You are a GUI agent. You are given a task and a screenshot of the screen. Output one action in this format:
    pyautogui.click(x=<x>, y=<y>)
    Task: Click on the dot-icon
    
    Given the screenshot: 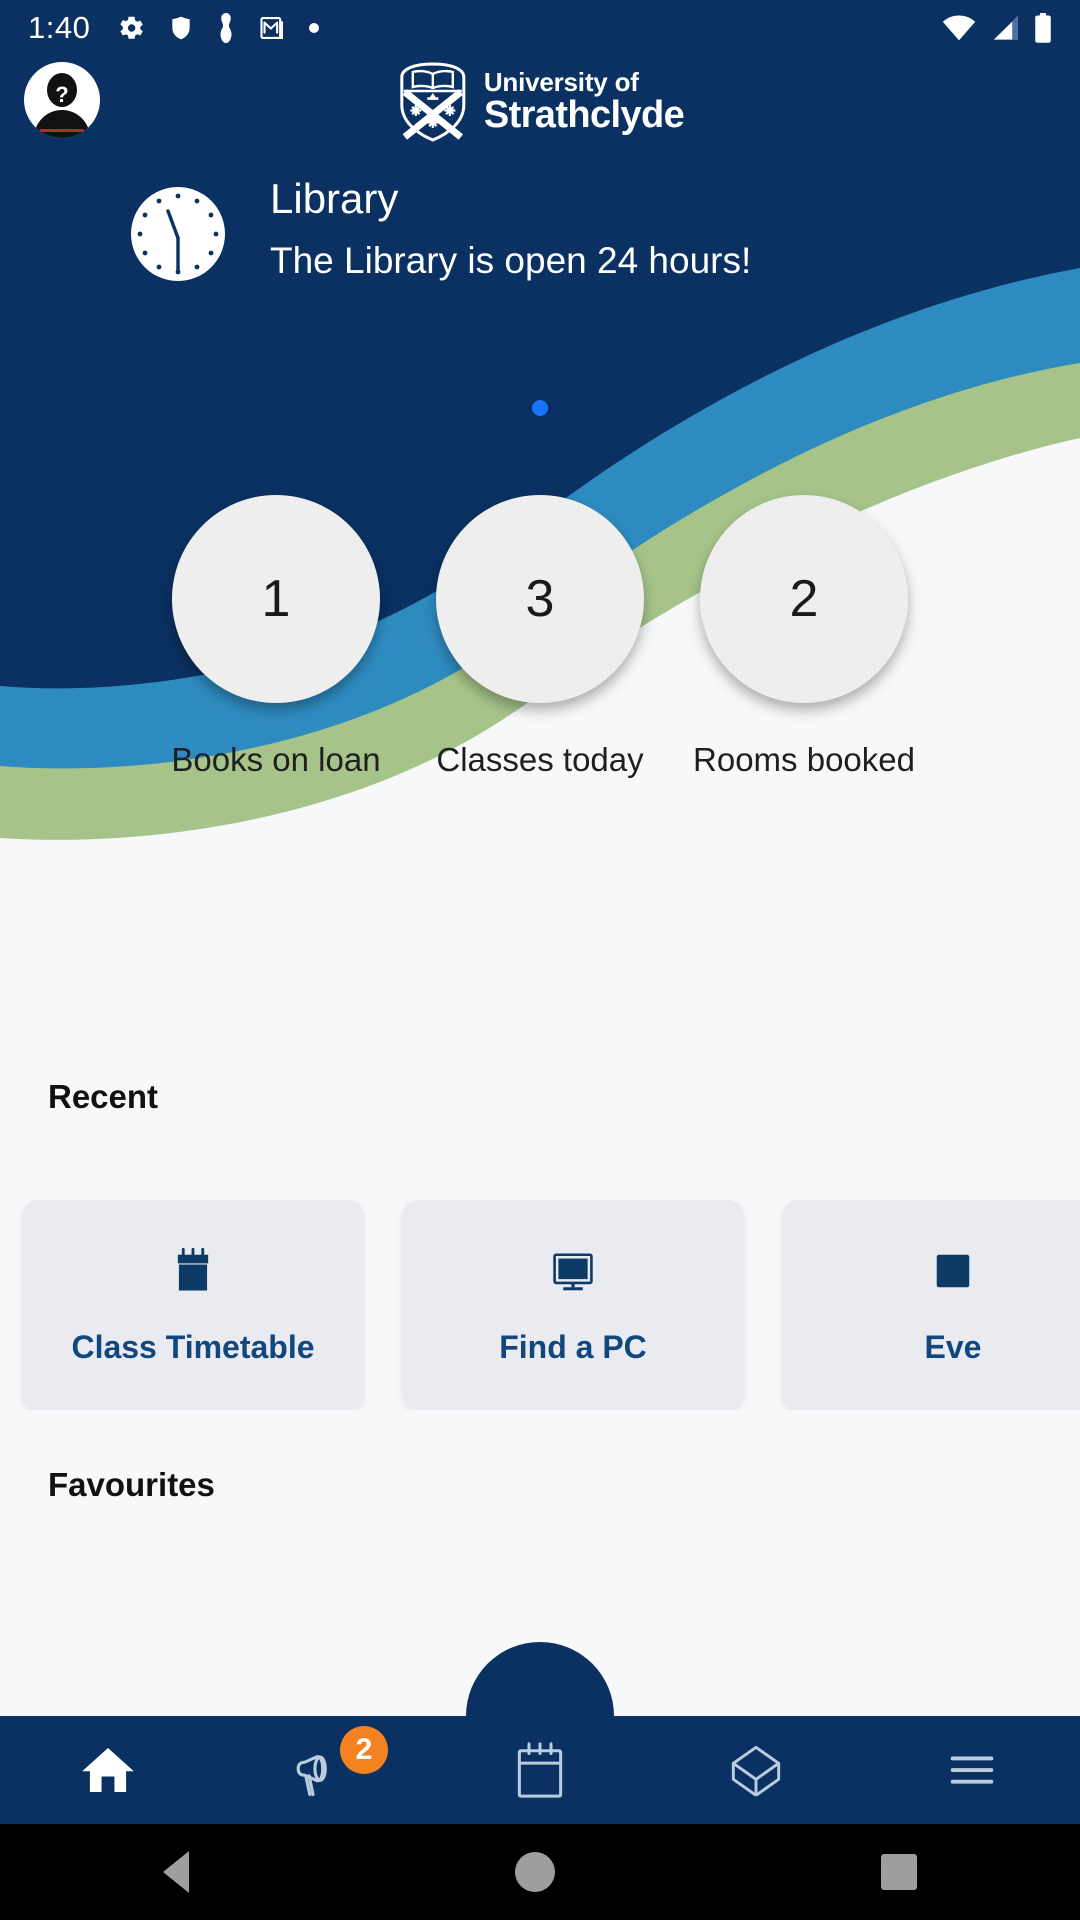 What is the action you would take?
    pyautogui.click(x=314, y=28)
    